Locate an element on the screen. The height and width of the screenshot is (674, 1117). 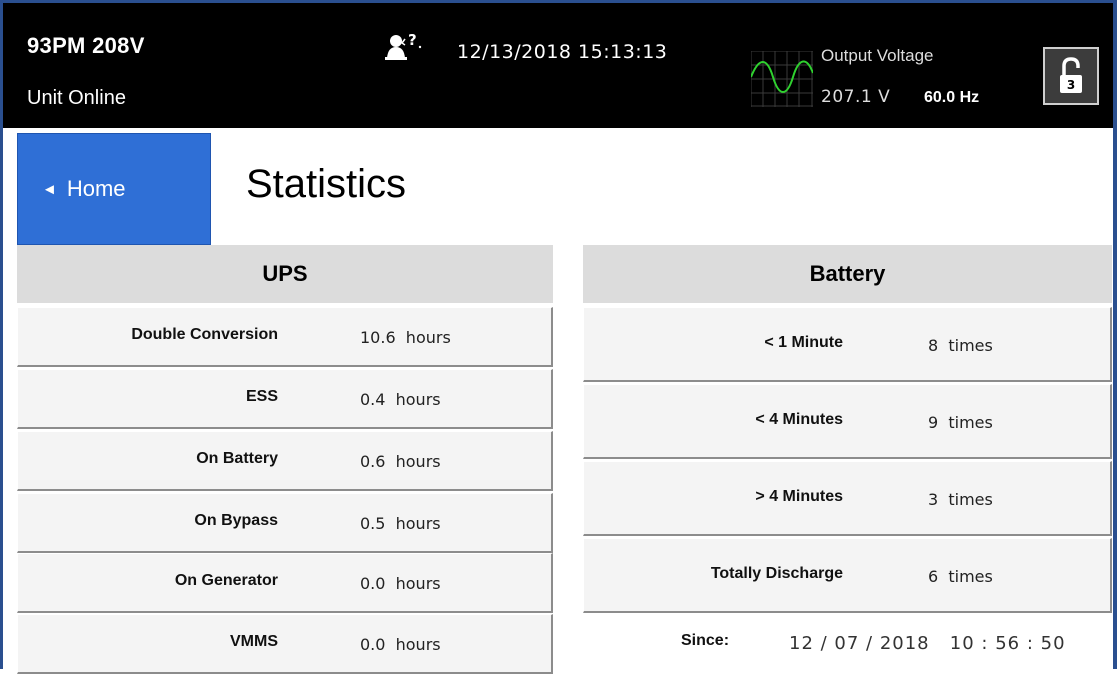
battery-stat-value: 9 times is located at coordinates (960, 422).